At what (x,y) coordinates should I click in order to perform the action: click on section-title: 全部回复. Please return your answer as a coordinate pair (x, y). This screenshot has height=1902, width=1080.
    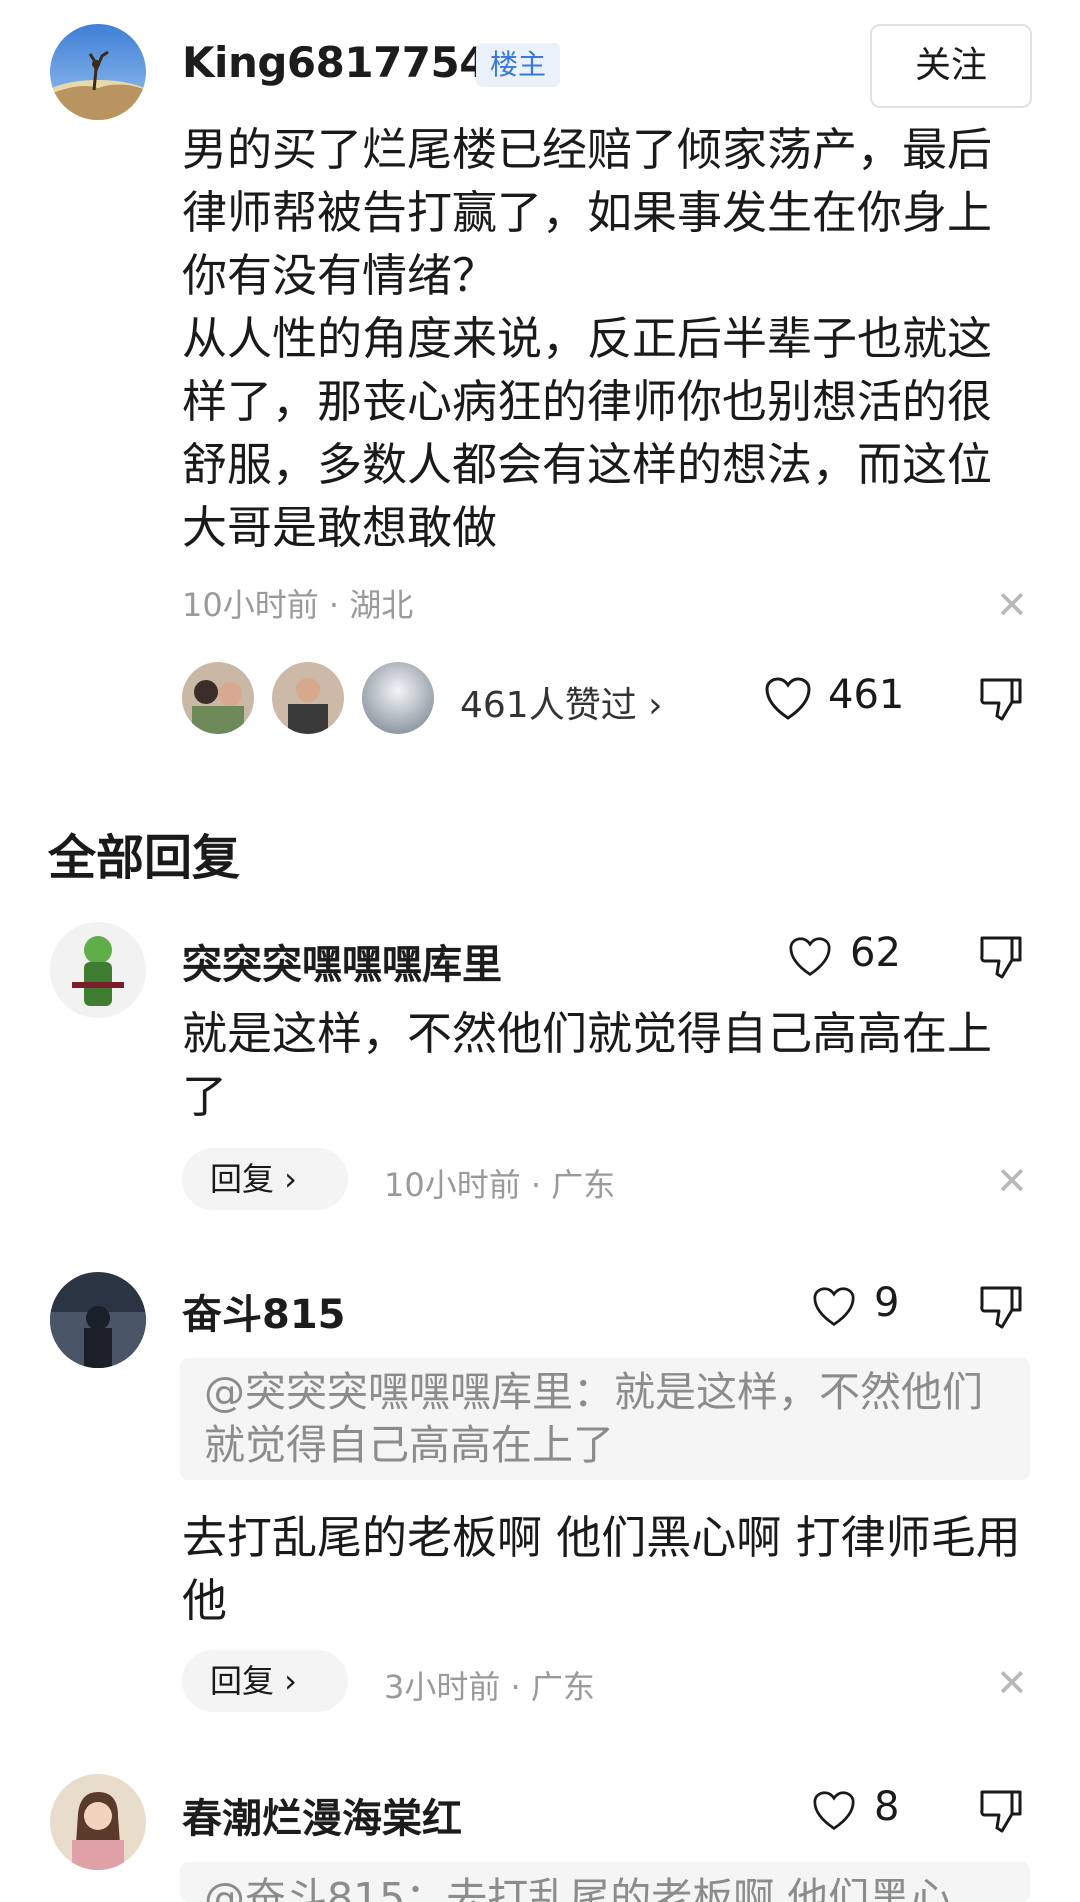
    Looking at the image, I should click on (144, 858).